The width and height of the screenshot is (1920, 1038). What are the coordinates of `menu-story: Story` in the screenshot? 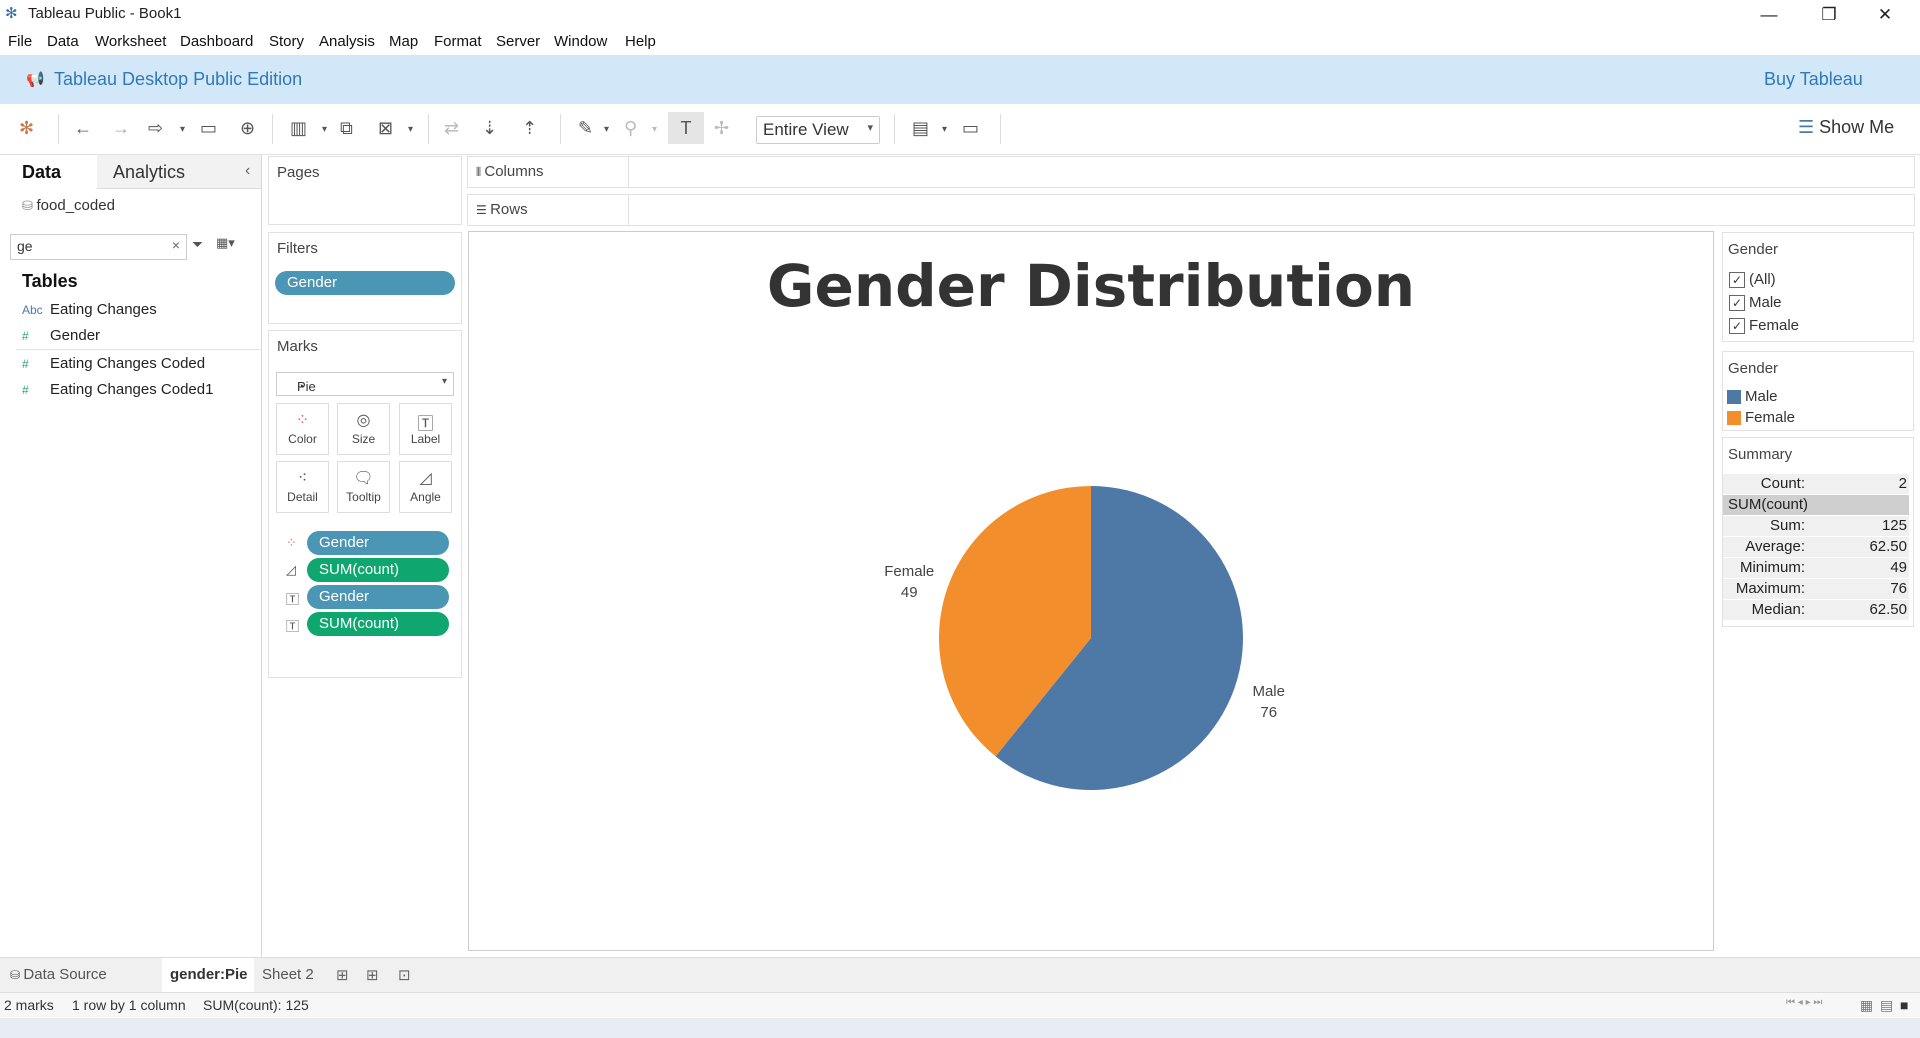 It's located at (286, 41).